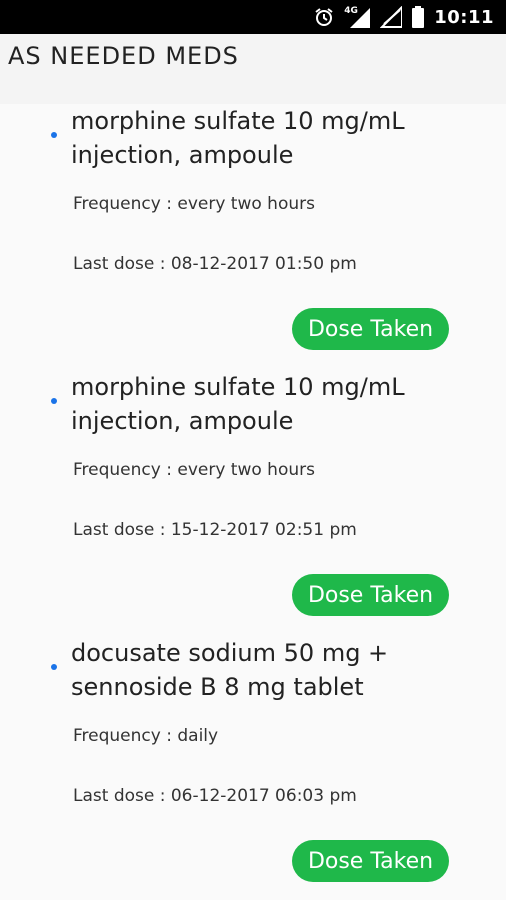 The image size is (506, 900). I want to click on med-last-dose: Last dose : 15-12-2017 02:51 pm, so click(215, 530).